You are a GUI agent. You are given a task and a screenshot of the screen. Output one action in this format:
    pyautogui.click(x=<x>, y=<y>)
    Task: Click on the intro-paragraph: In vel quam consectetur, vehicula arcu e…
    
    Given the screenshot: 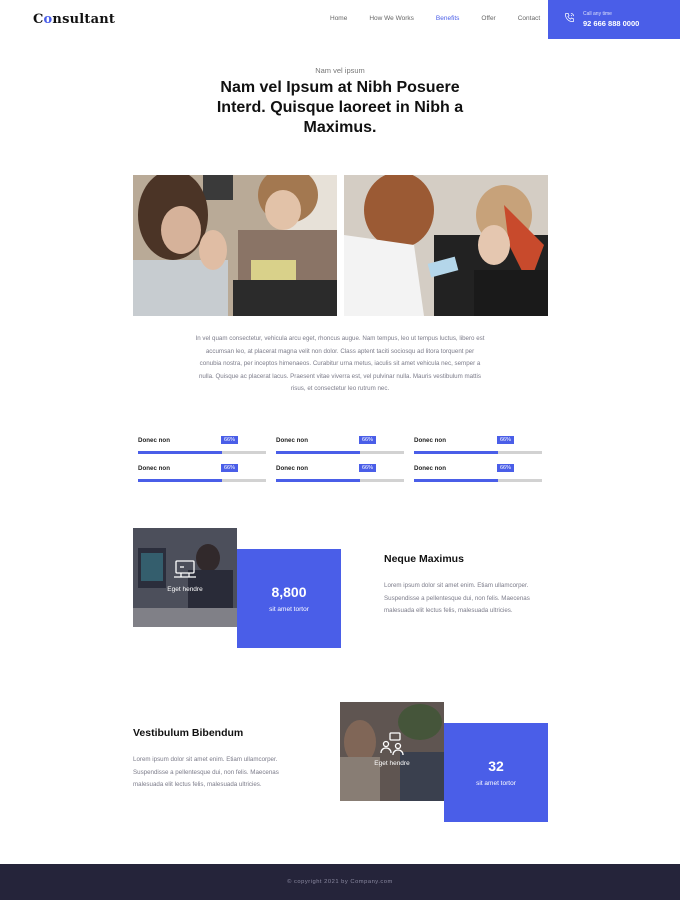 What is the action you would take?
    pyautogui.click(x=340, y=363)
    